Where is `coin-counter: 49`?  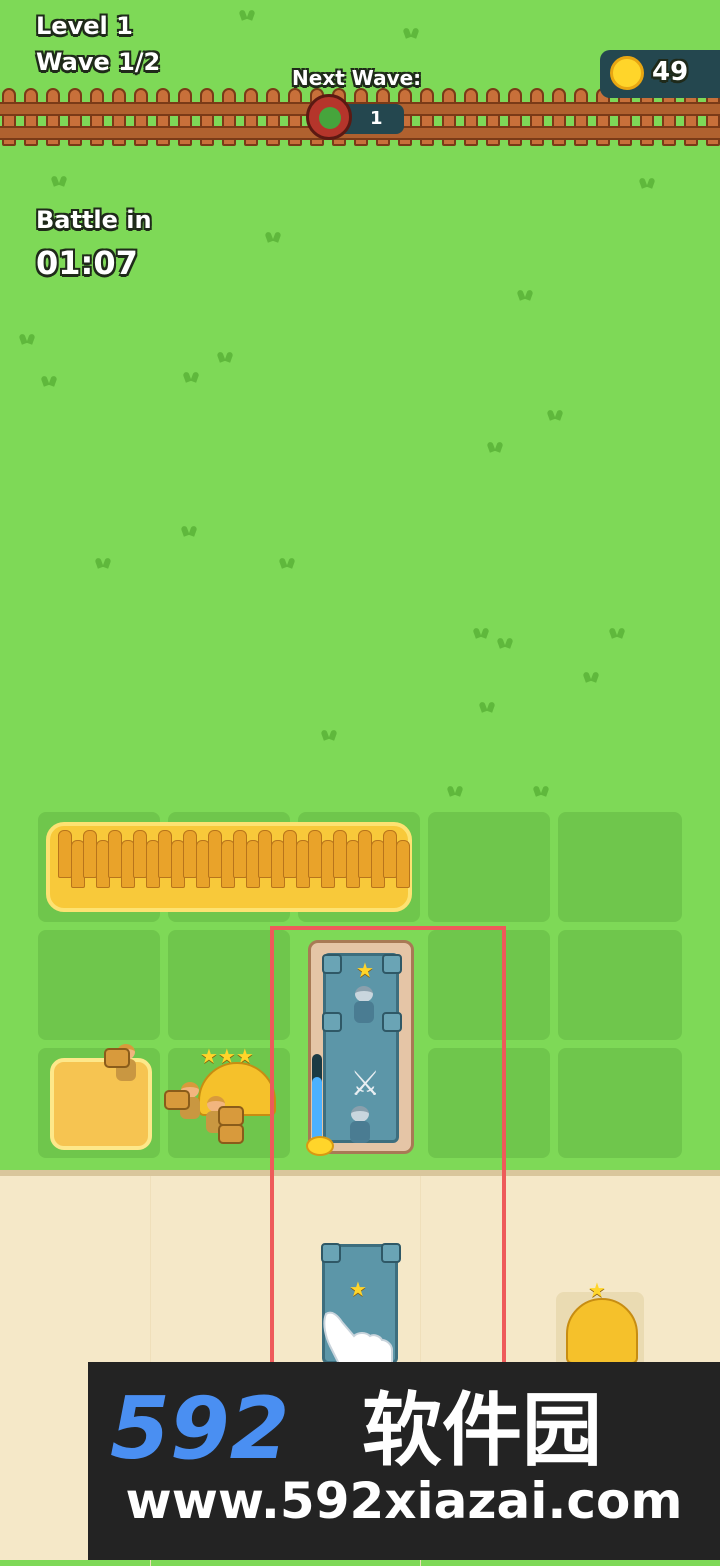
coin-counter: 49 is located at coordinates (660, 74).